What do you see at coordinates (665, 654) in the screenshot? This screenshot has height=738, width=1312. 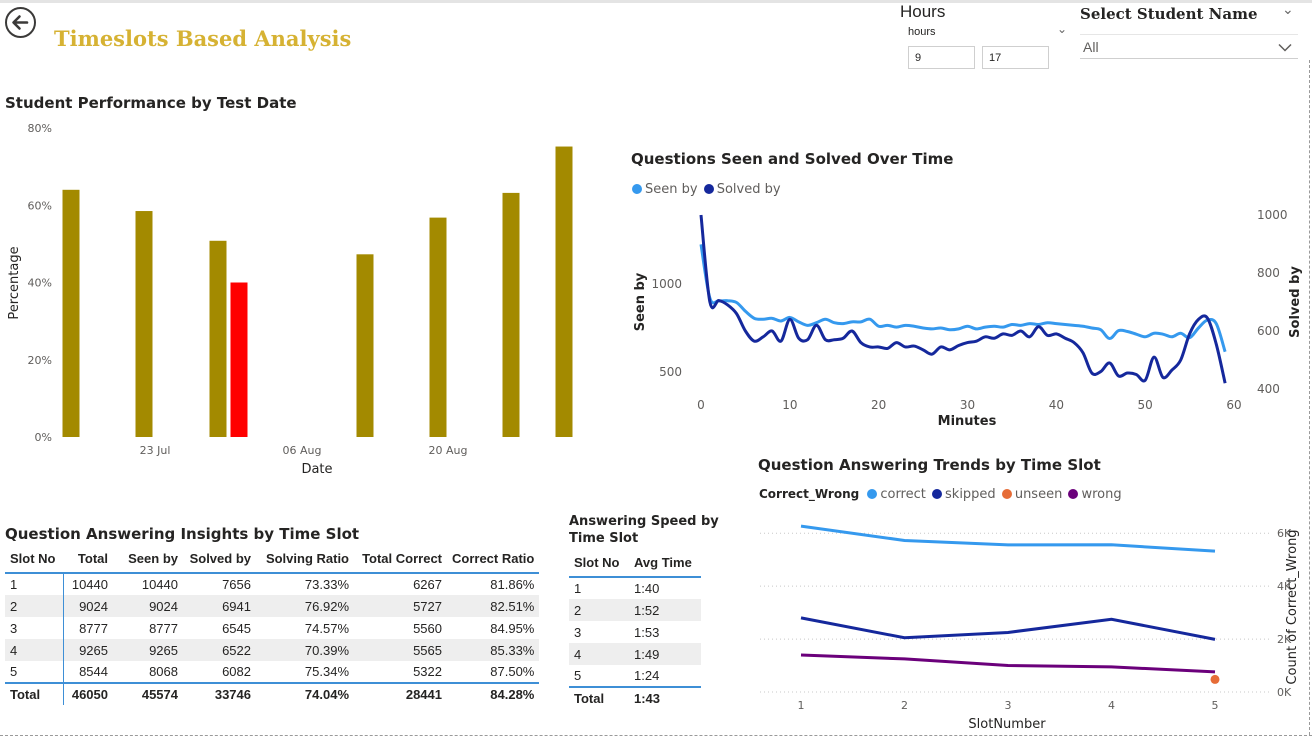 I see `table-cell: 1:49` at bounding box center [665, 654].